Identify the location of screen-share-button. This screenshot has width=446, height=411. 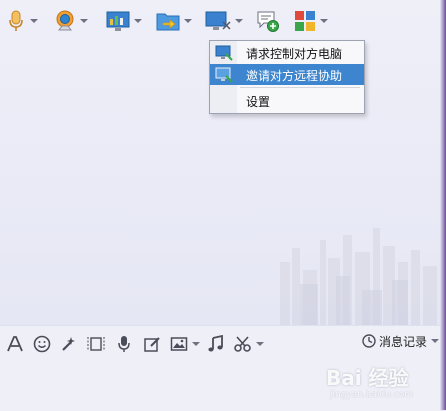
(124, 21).